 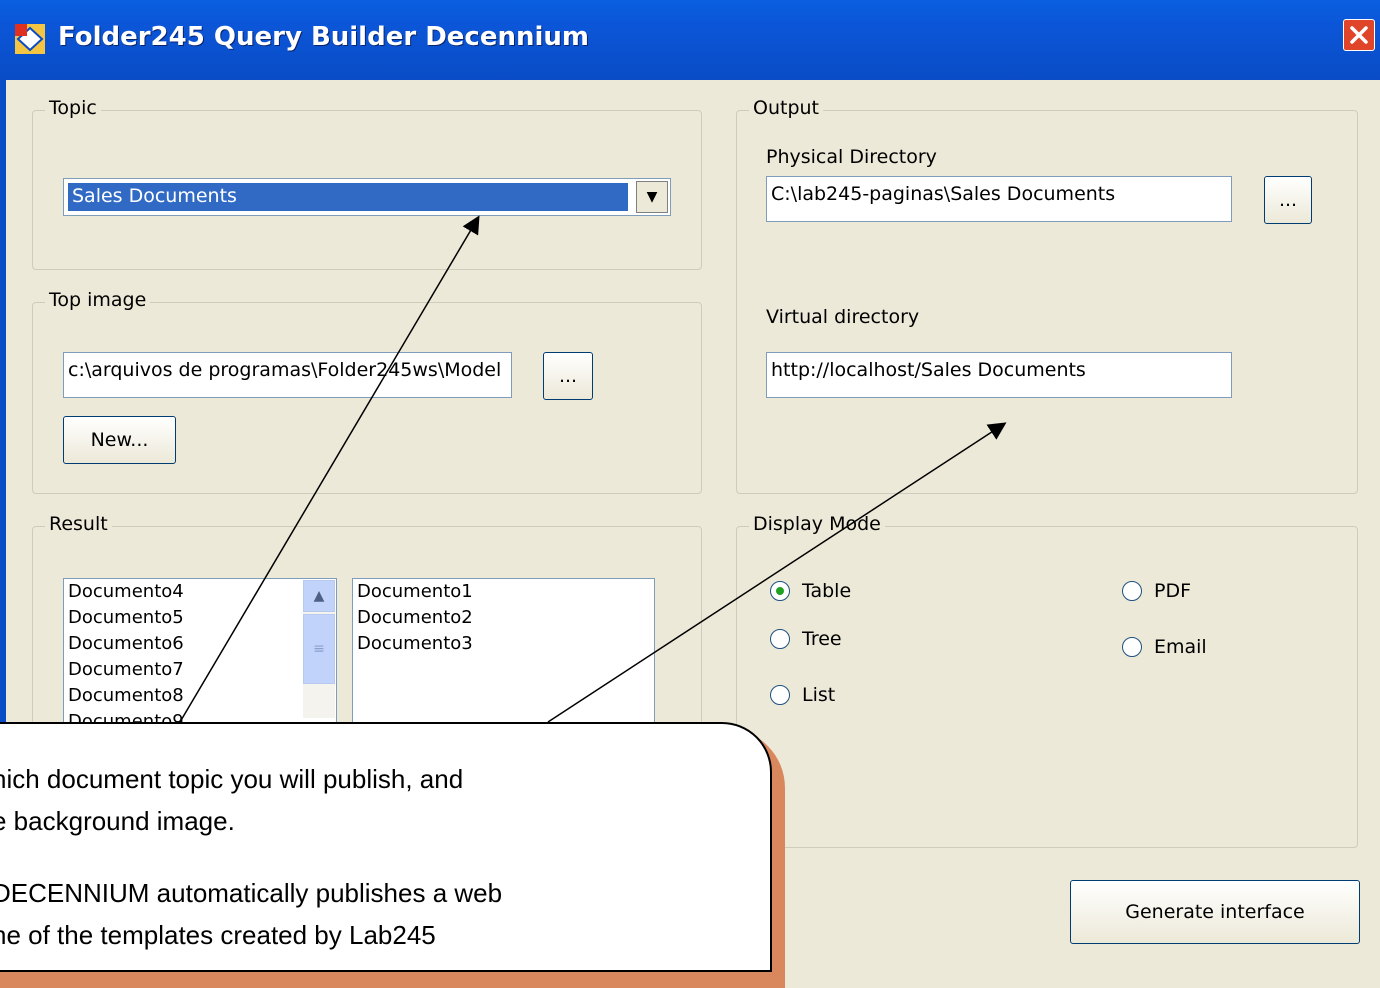 I want to click on virtual-directory-field: http://localhost/Sales Documents, so click(x=999, y=375).